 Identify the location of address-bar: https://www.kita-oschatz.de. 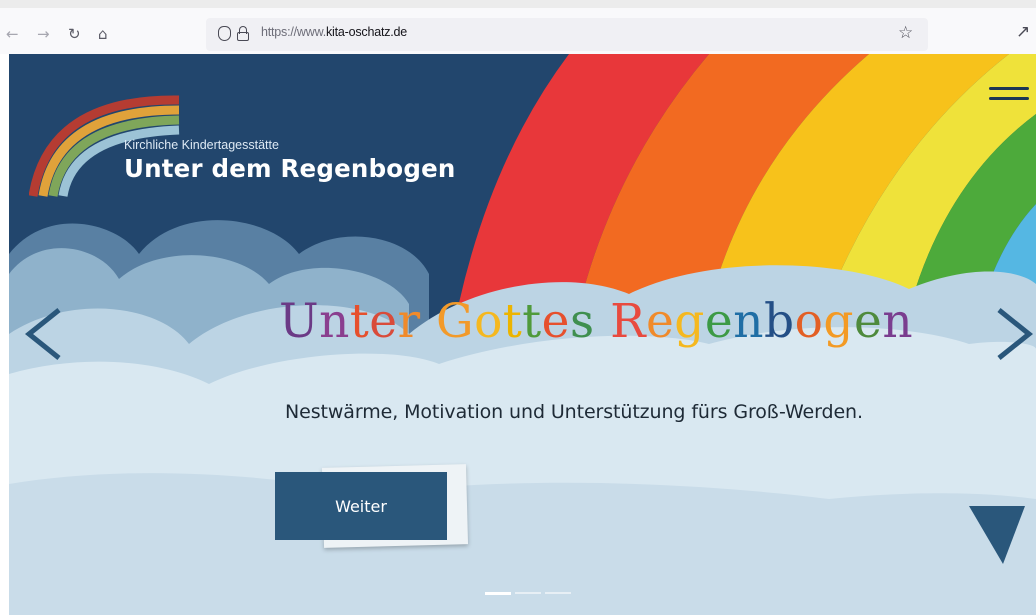
(567, 34).